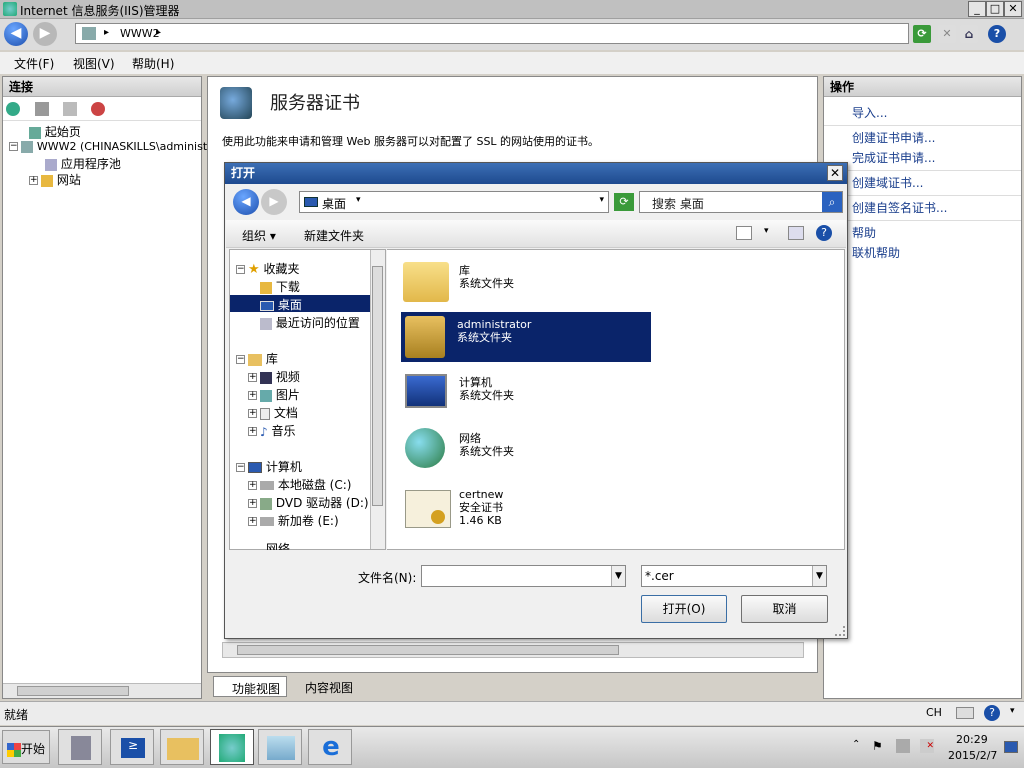  I want to click on location-dropdown-icon: ▾, so click(601, 200).